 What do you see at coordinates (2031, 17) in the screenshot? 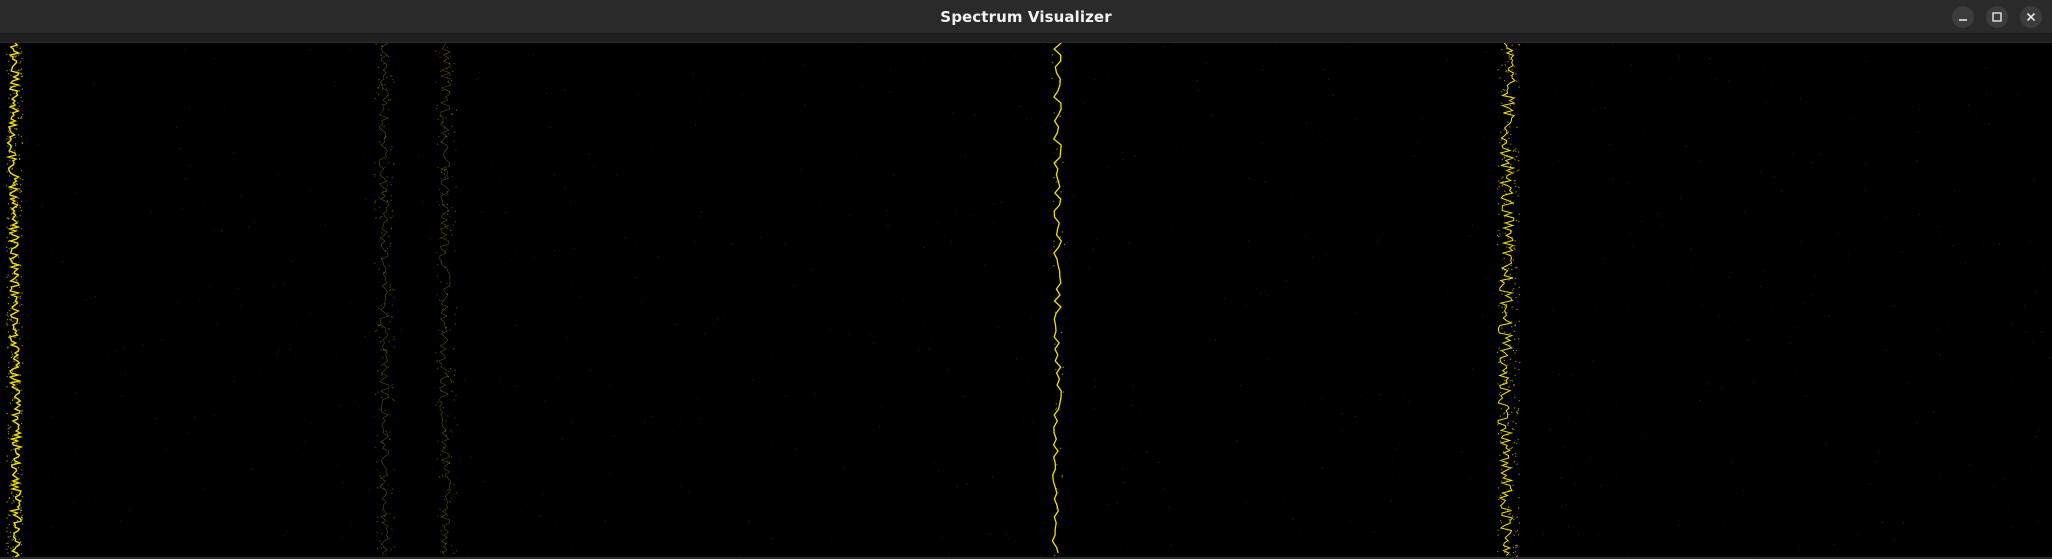
I see `close-button` at bounding box center [2031, 17].